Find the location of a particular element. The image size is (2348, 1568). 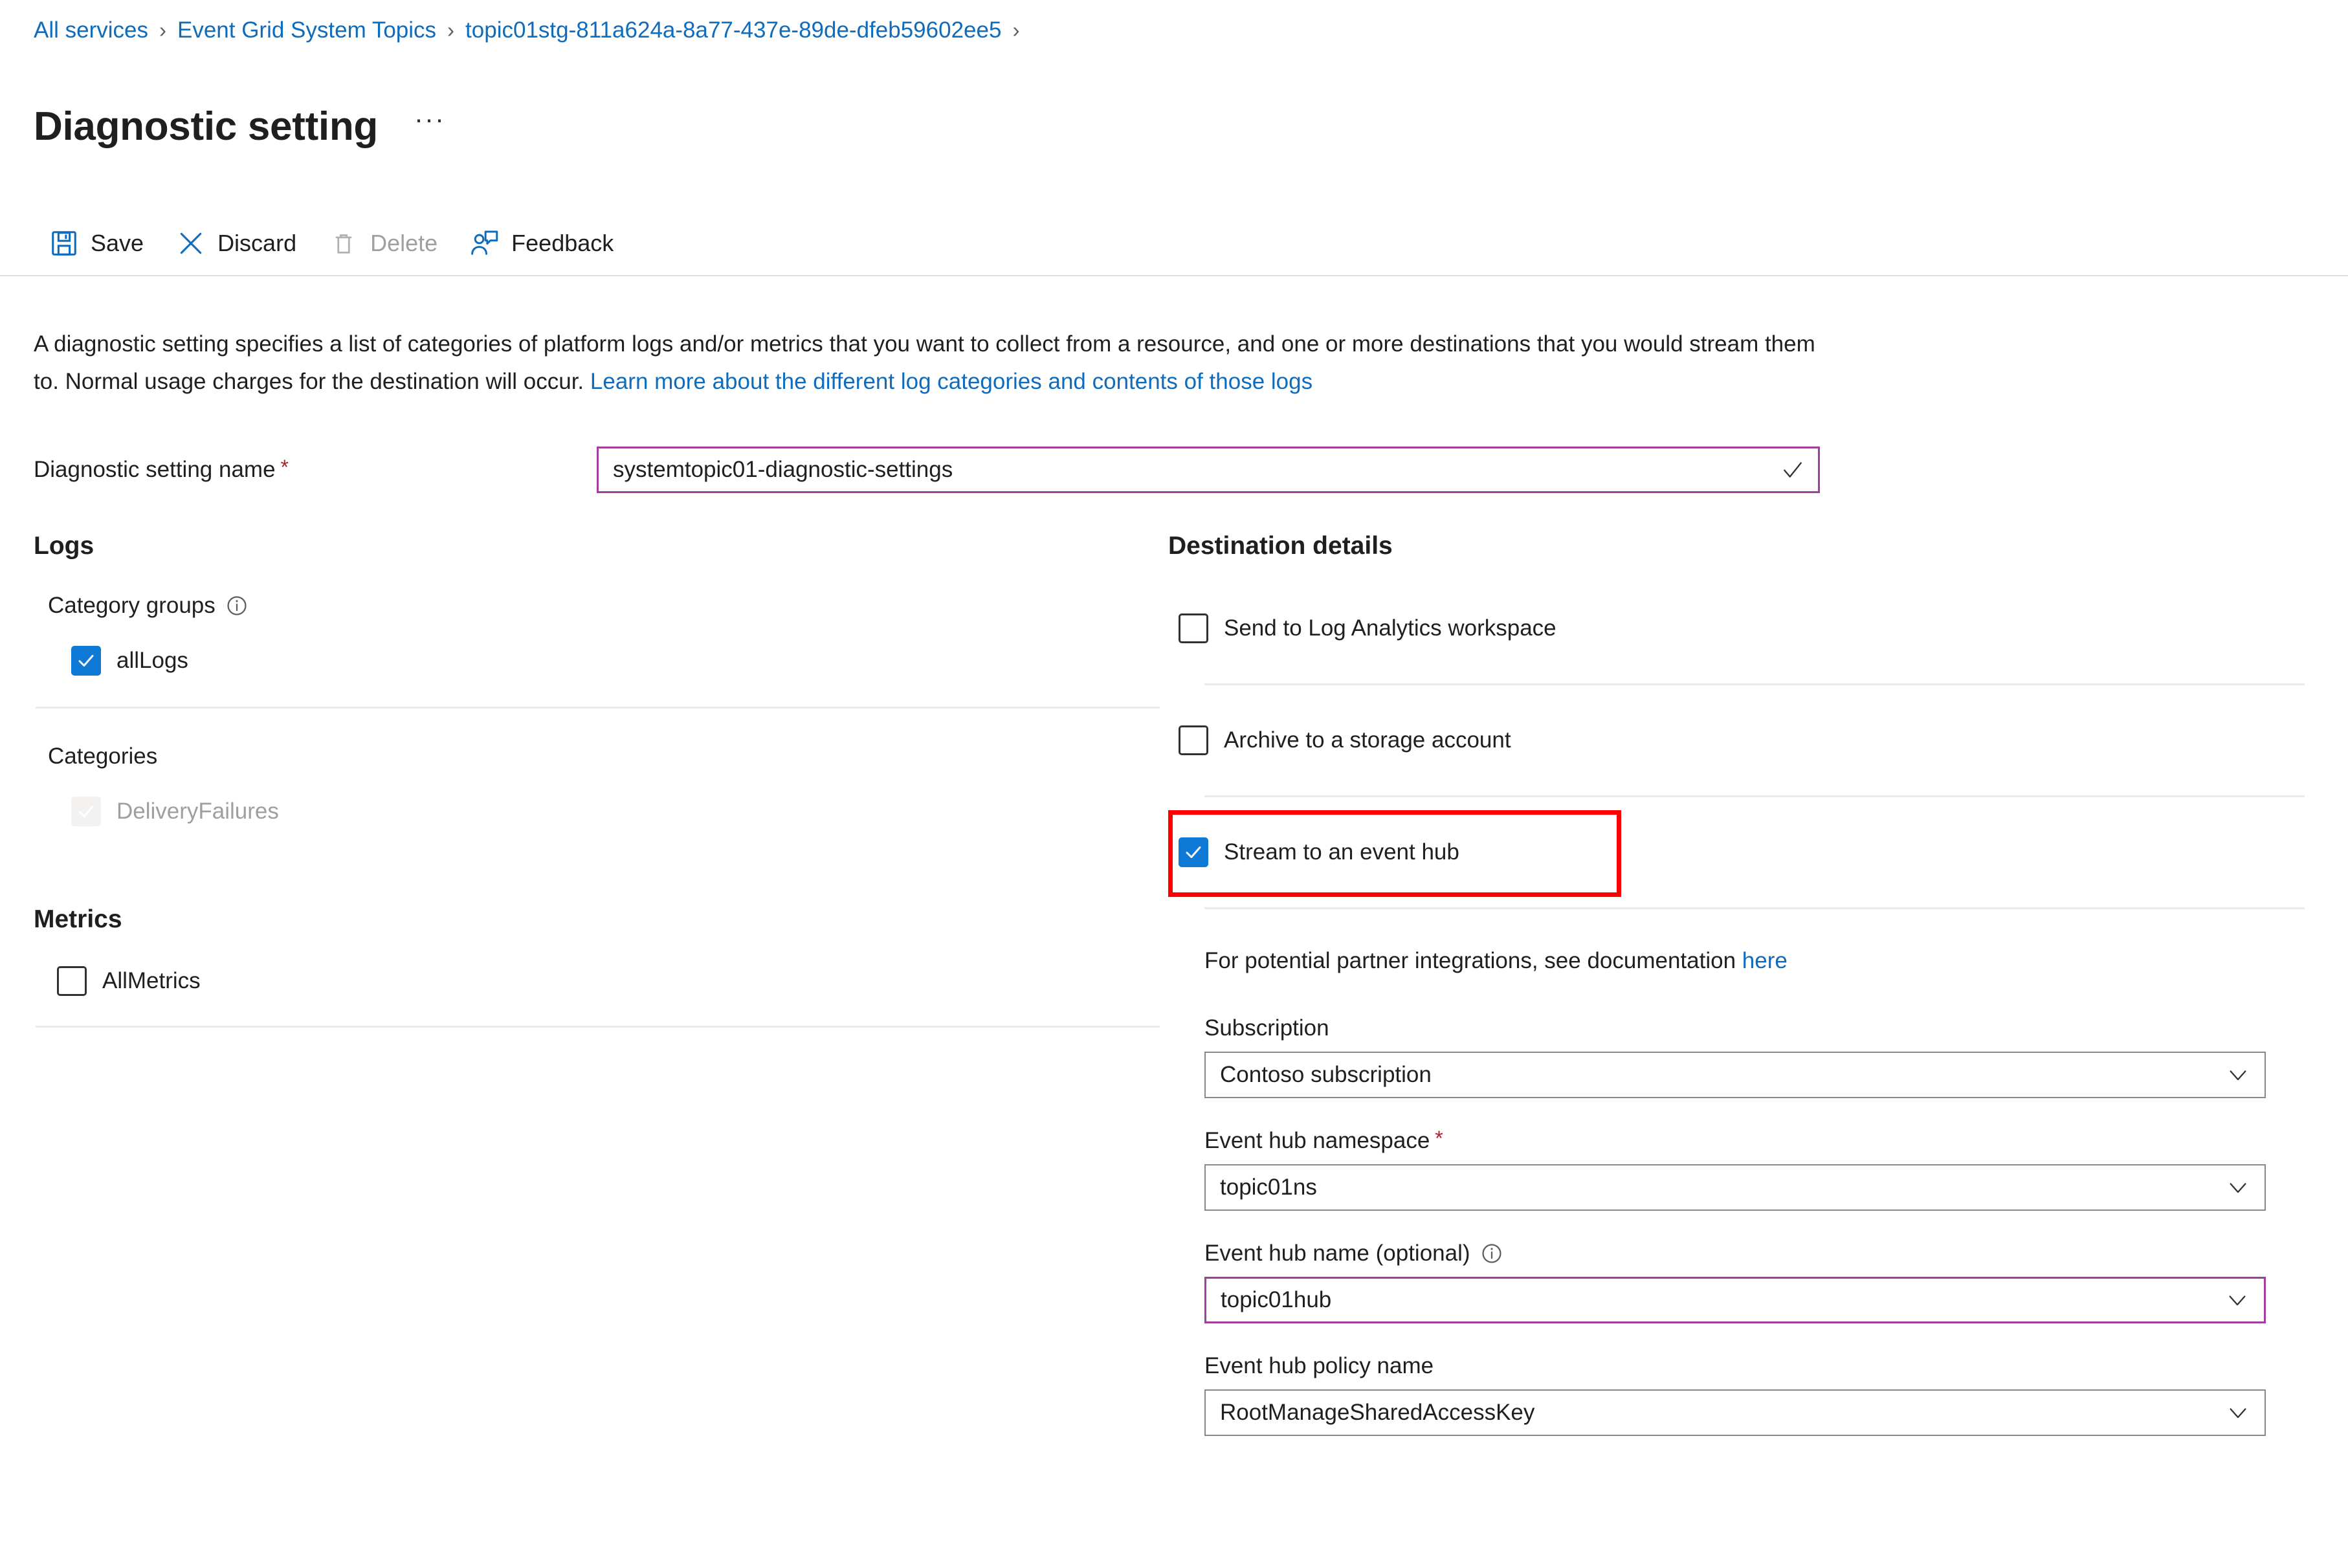

checkbox-row-event-hub: Stream to an event hub is located at coordinates (1743, 852).